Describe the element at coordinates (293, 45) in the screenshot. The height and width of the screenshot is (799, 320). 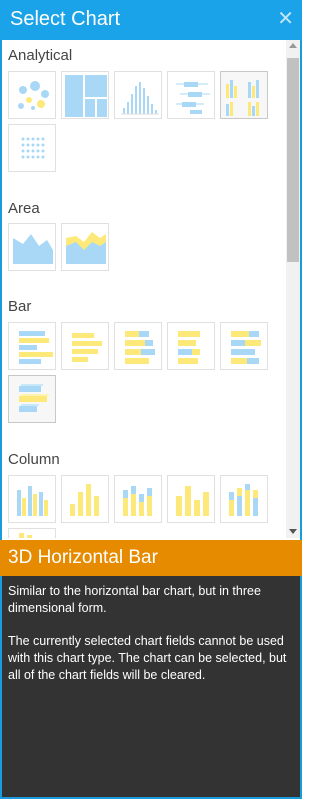
I see `scroll-up-arrow-icon` at that location.